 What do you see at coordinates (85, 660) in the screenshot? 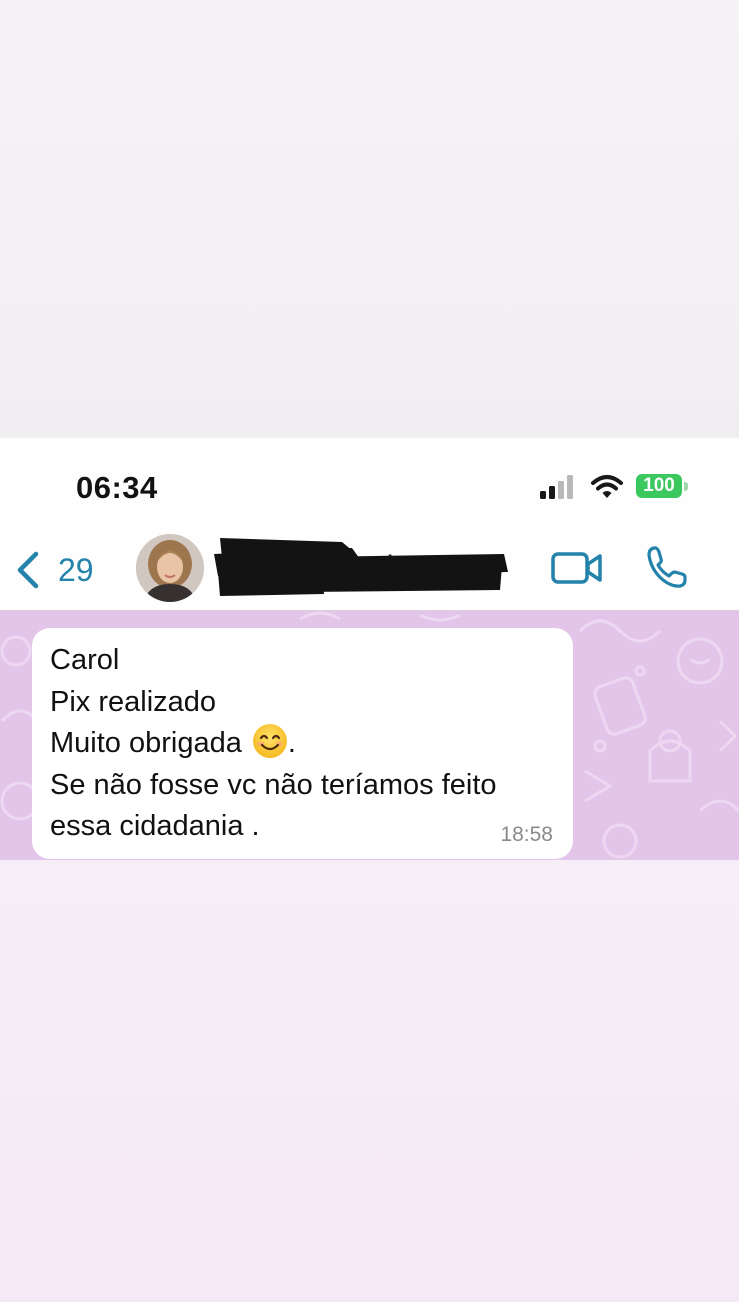
I see `message-line: Carol` at bounding box center [85, 660].